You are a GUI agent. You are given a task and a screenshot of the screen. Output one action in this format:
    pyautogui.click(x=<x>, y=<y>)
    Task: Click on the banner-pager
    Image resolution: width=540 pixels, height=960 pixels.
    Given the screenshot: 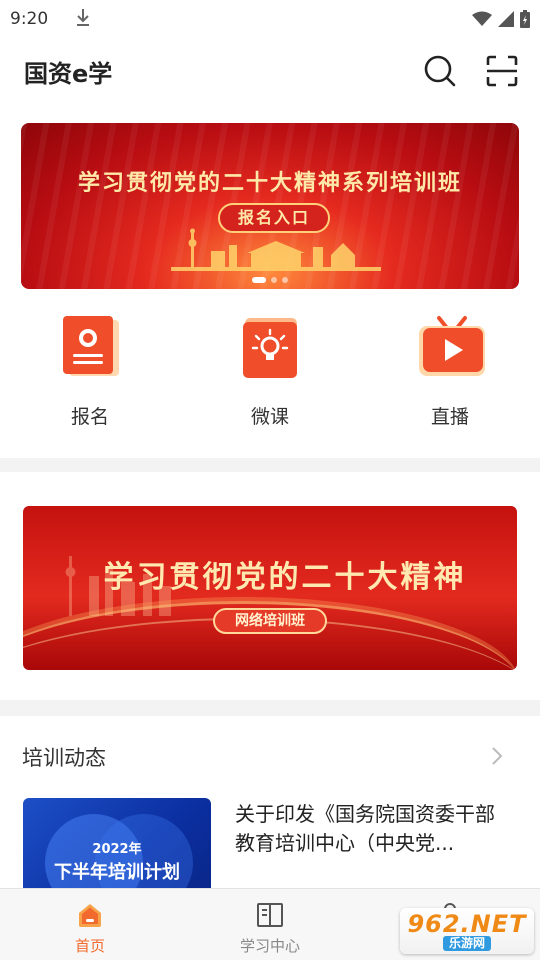 What is the action you would take?
    pyautogui.click(x=270, y=280)
    